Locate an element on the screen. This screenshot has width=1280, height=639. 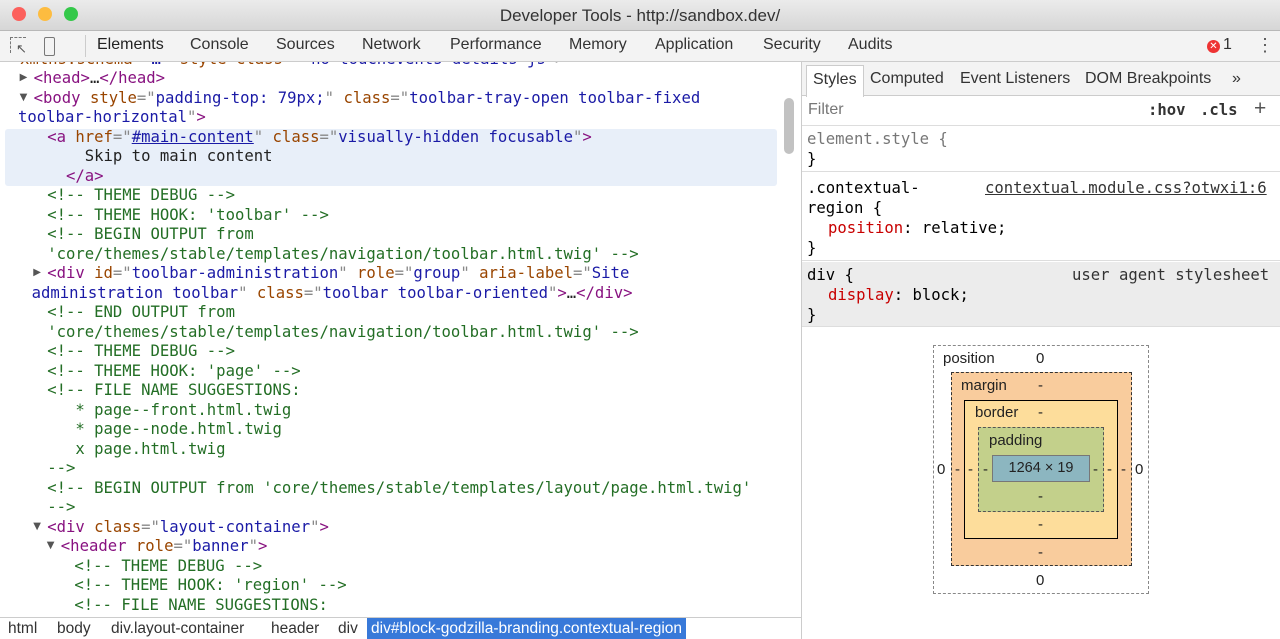
dom-node: <head>…</head> is located at coordinates (99, 79).